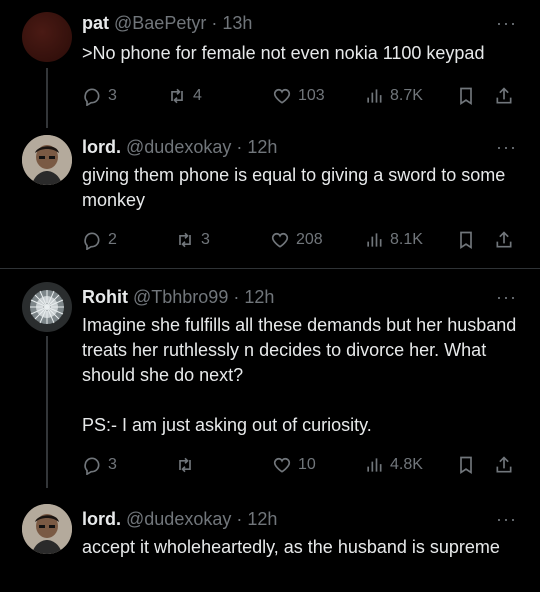 The image size is (540, 592). Describe the element at coordinates (105, 297) in the screenshot. I see `display-name: Rohit` at that location.